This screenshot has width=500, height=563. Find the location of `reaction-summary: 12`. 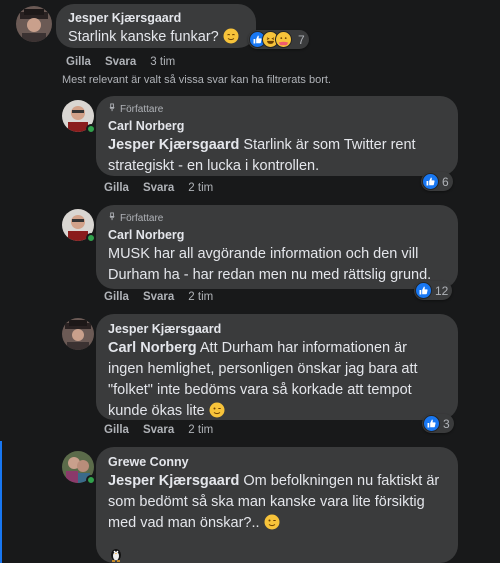

reaction-summary: 12 is located at coordinates (433, 290).